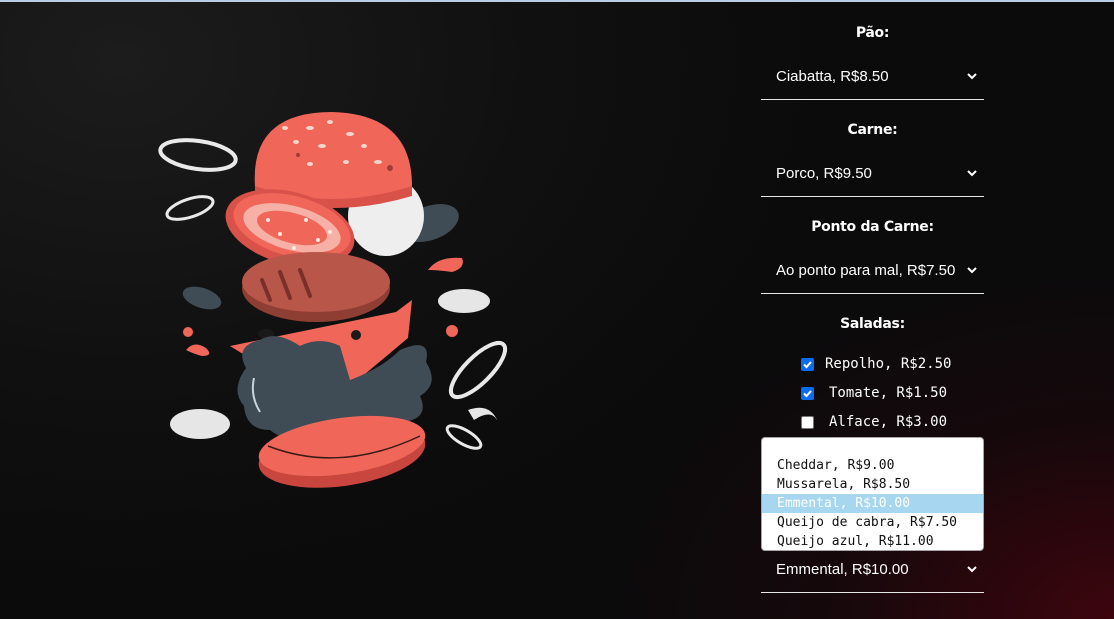 The image size is (1114, 619). I want to click on queijo-option: Queijo azul, R$11.00, so click(872, 541).